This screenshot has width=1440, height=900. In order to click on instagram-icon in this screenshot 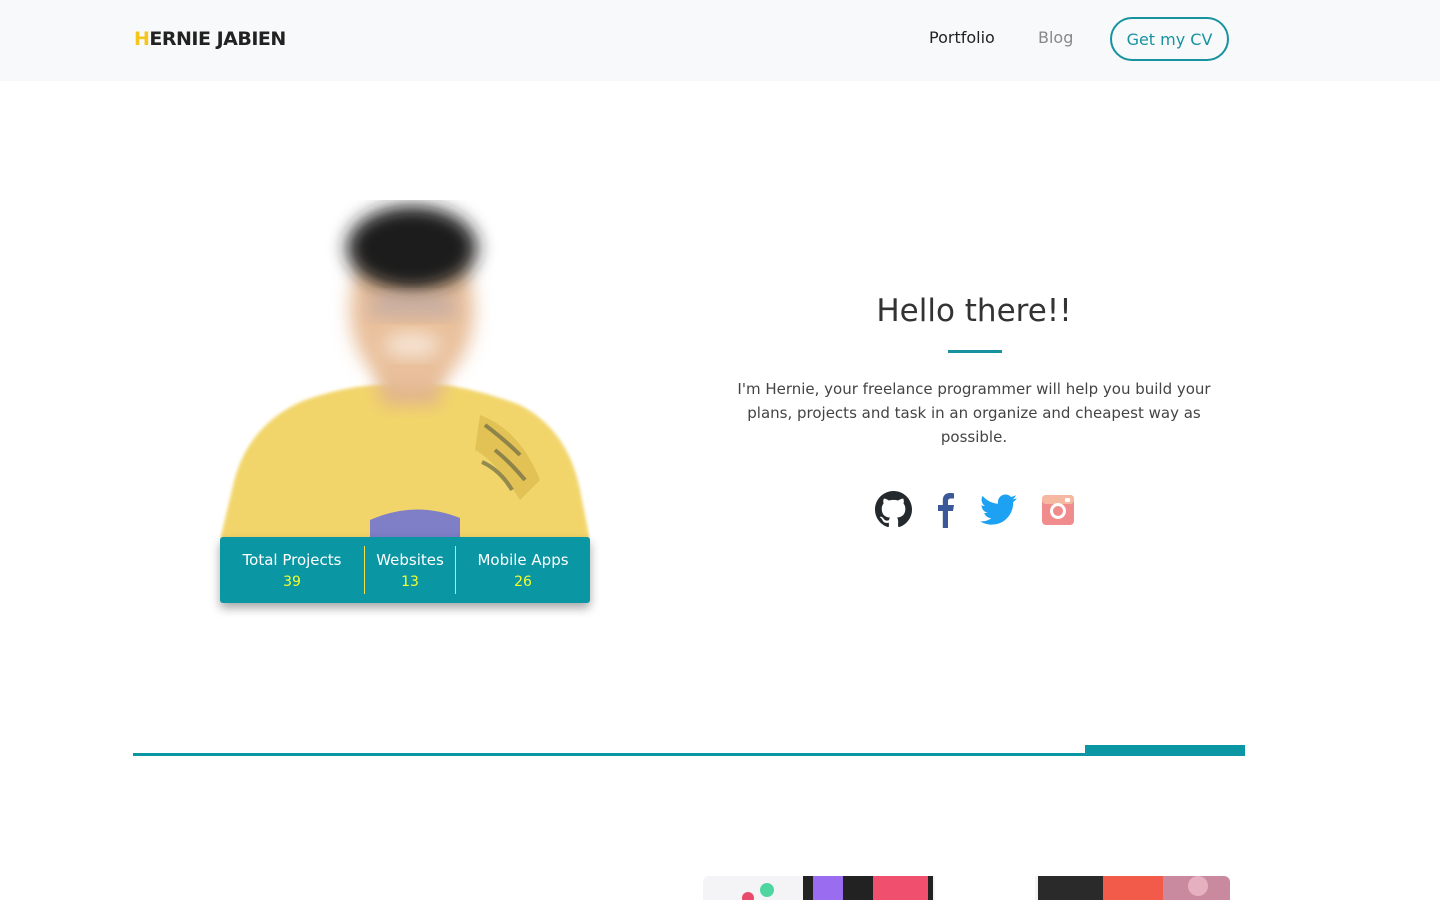, I will do `click(1058, 509)`.